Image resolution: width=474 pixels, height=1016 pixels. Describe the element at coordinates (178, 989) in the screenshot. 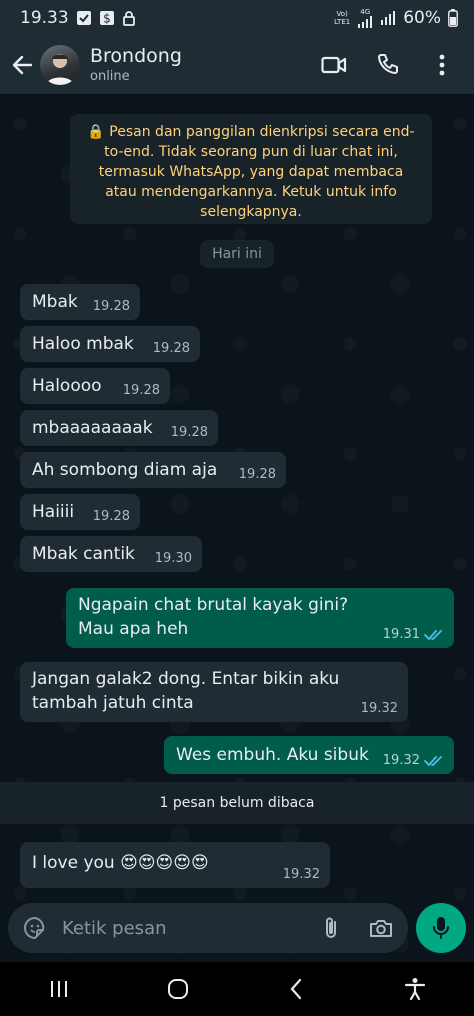

I see `home-icon` at that location.